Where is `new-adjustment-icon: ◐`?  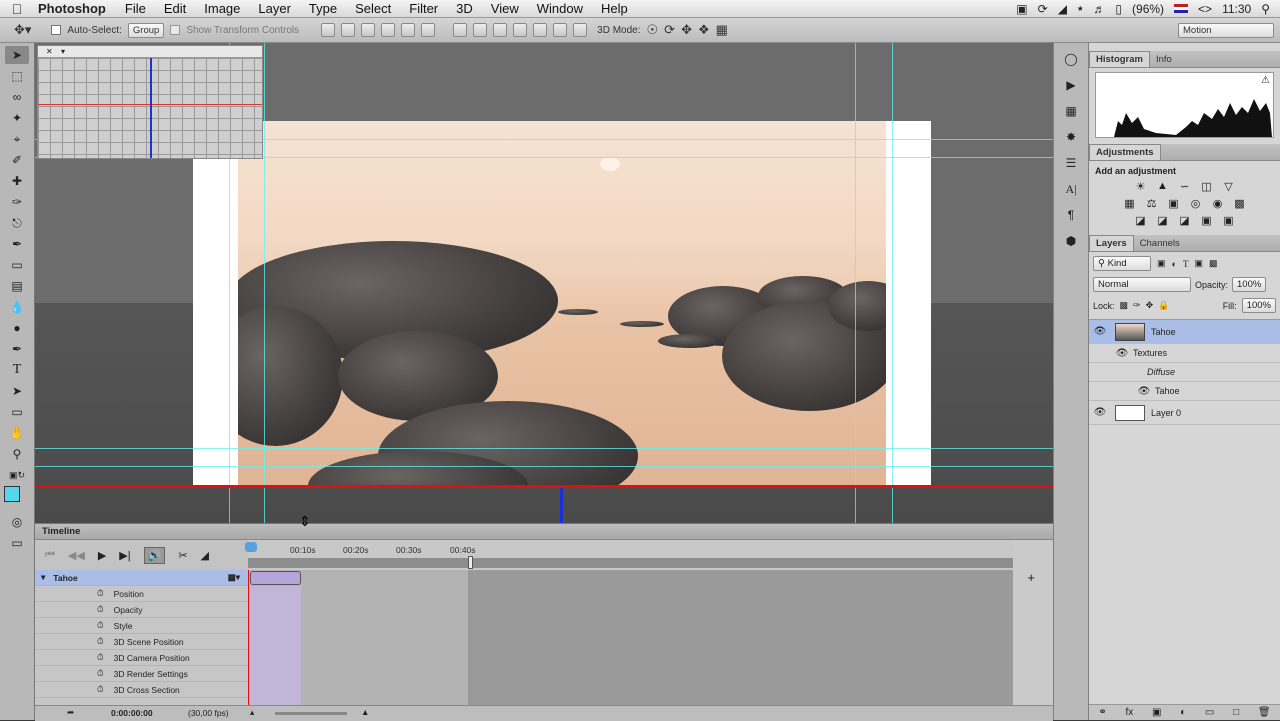 new-adjustment-icon: ◐ is located at coordinates (1183, 712).